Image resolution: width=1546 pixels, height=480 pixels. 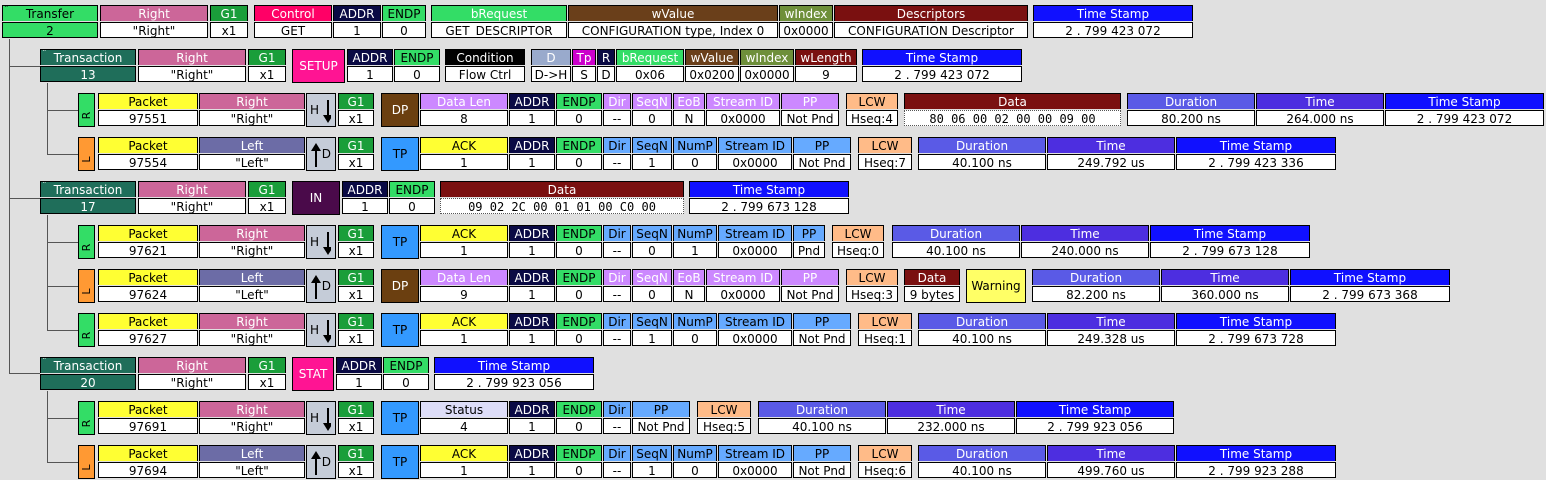 What do you see at coordinates (1111, 330) in the screenshot?
I see `packet-time: Time 249.328 us` at bounding box center [1111, 330].